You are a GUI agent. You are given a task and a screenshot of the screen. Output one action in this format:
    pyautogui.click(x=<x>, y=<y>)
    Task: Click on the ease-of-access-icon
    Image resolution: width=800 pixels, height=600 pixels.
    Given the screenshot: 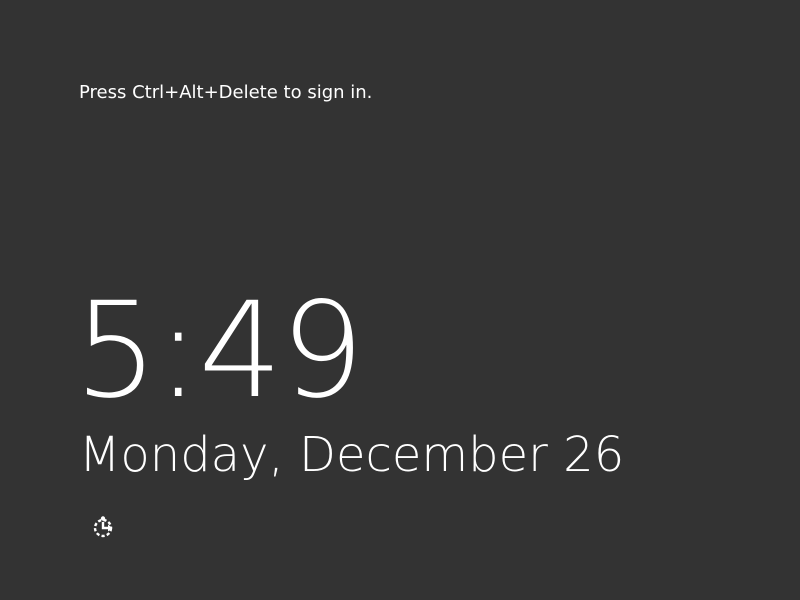 What is the action you would take?
    pyautogui.click(x=104, y=527)
    